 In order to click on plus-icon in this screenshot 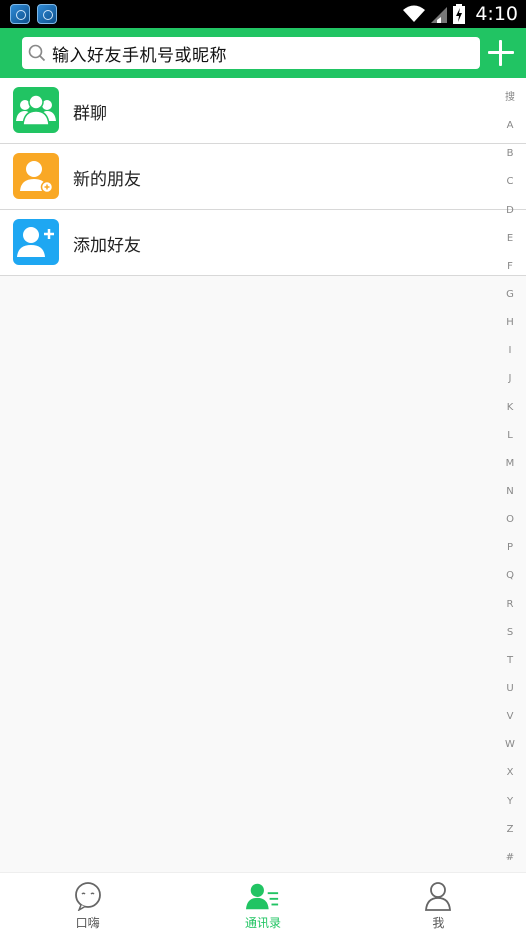, I will do `click(501, 53)`.